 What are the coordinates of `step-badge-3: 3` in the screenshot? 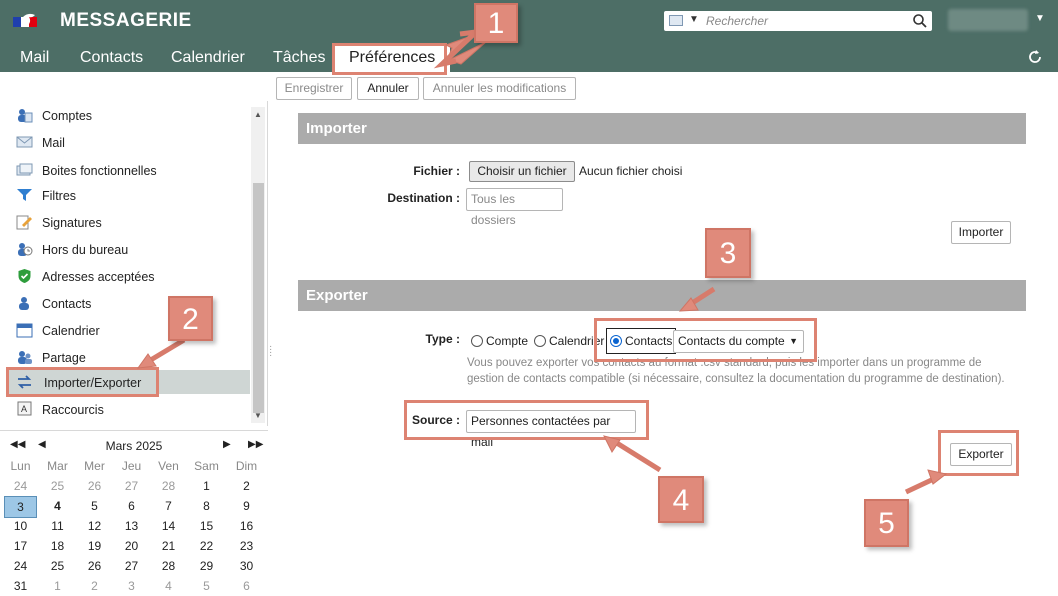 It's located at (728, 253).